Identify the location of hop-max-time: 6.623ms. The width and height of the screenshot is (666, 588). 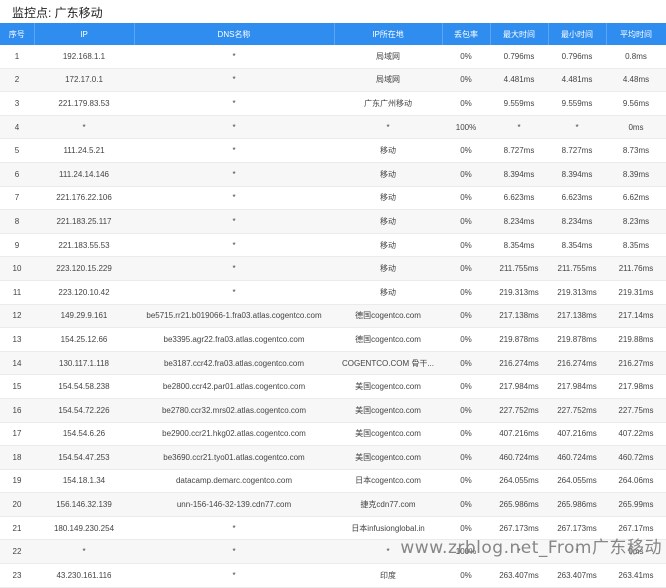
(519, 198).